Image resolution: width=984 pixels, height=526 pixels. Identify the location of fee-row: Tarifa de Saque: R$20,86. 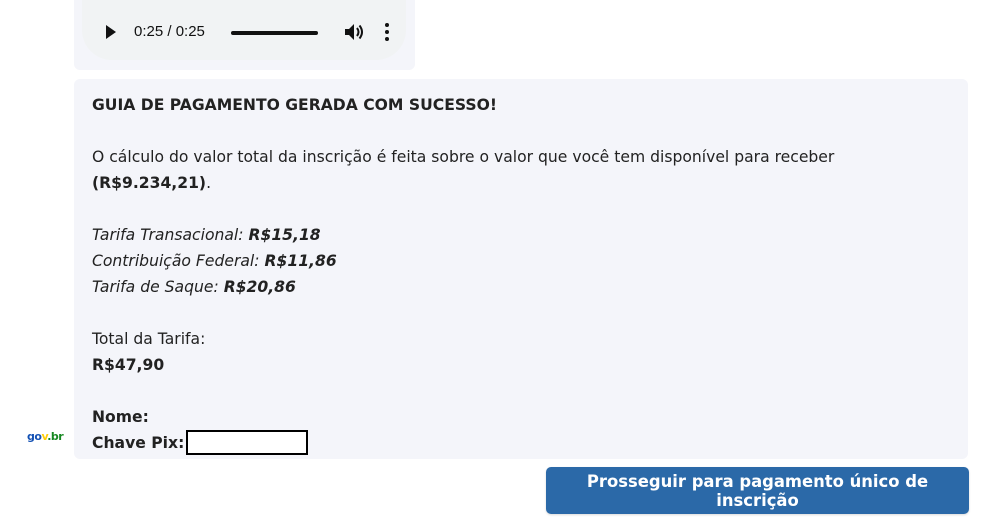
(522, 287).